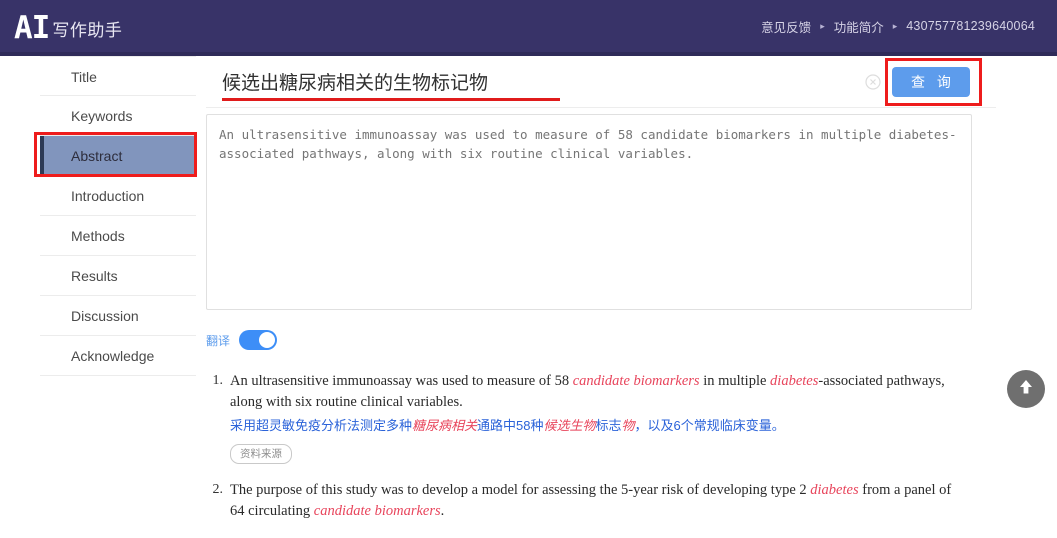 The width and height of the screenshot is (1057, 538). What do you see at coordinates (118, 356) in the screenshot?
I see `sidebar-item-acknowledge: Acknowledge` at bounding box center [118, 356].